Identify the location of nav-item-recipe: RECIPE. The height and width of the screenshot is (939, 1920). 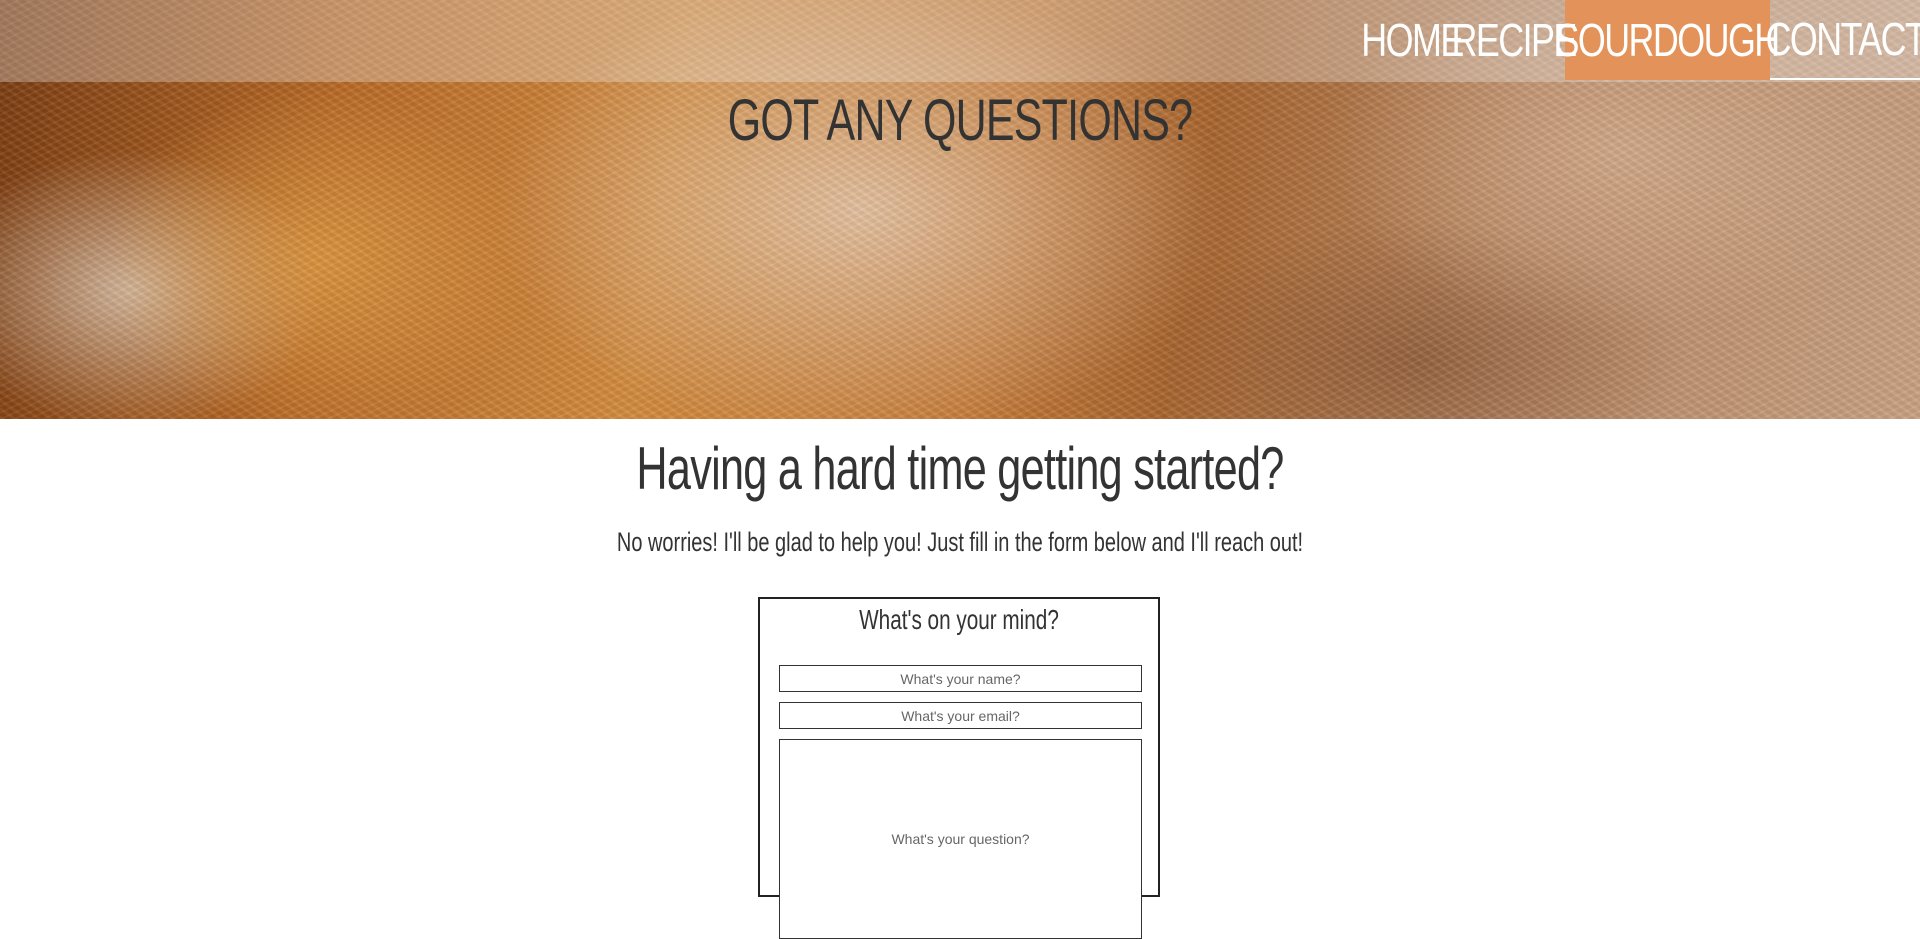
(1514, 40).